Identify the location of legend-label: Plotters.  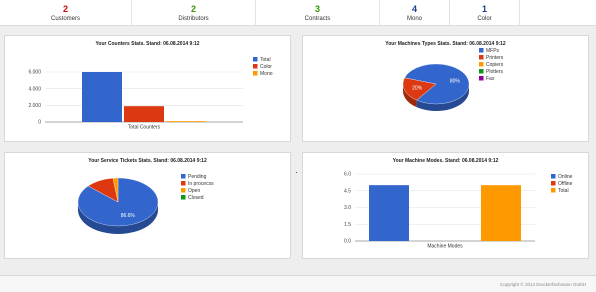
(494, 72).